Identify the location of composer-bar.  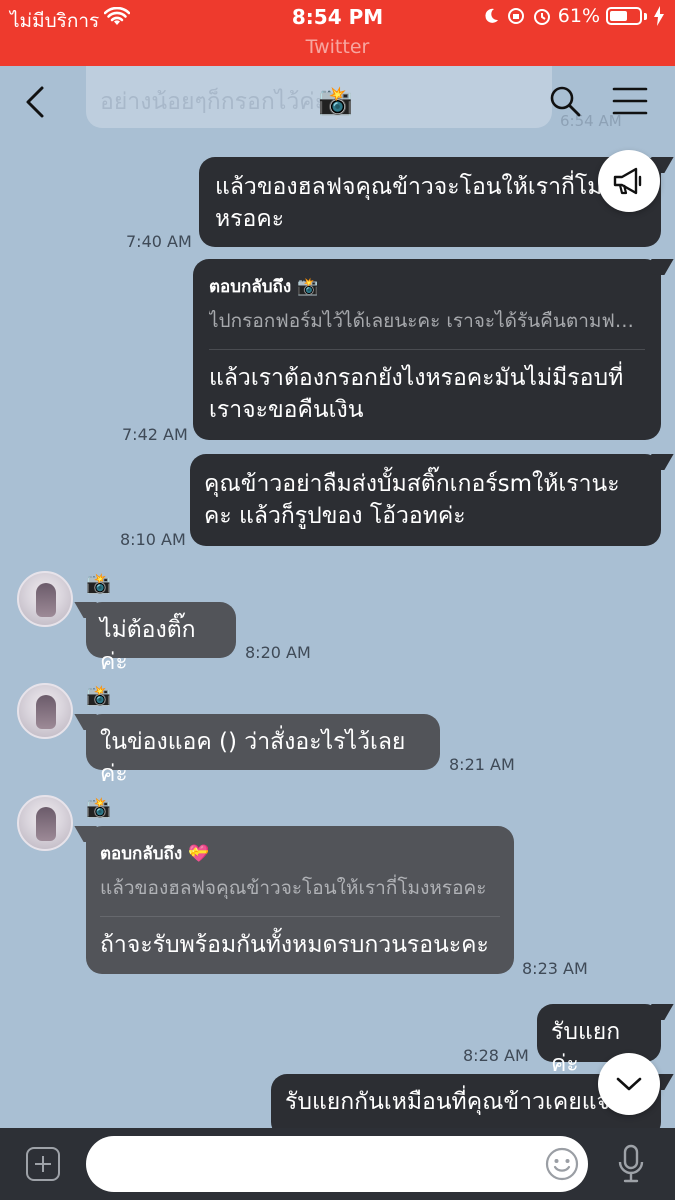
(337, 1164).